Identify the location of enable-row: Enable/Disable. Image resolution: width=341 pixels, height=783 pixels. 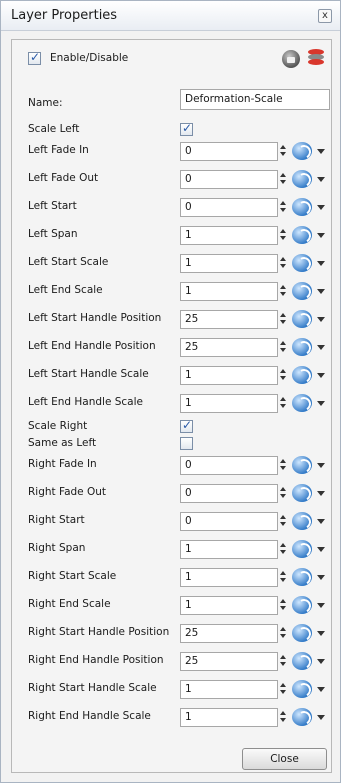
(78, 61).